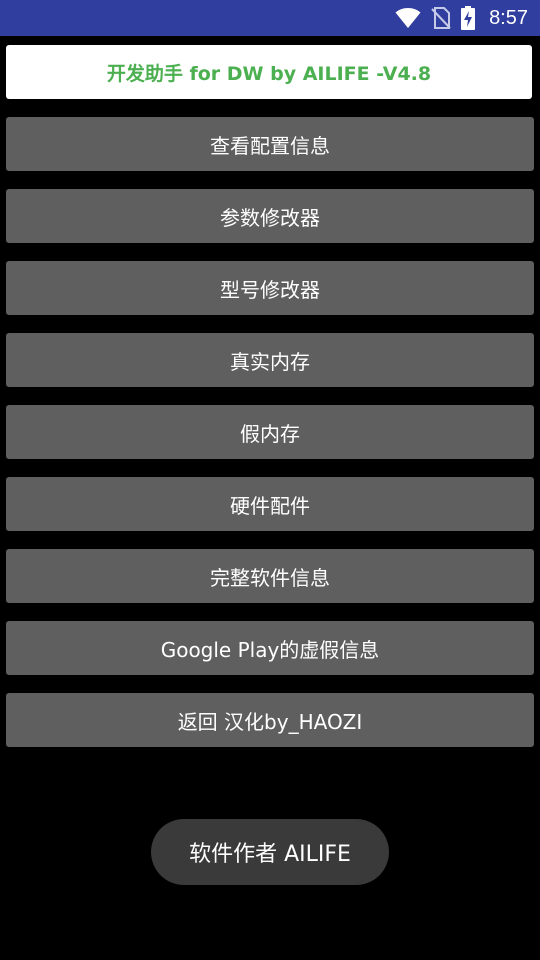 This screenshot has height=960, width=540. I want to click on app-title-bar: 开发助手 for DW by AILIFE -V4.8, so click(269, 72).